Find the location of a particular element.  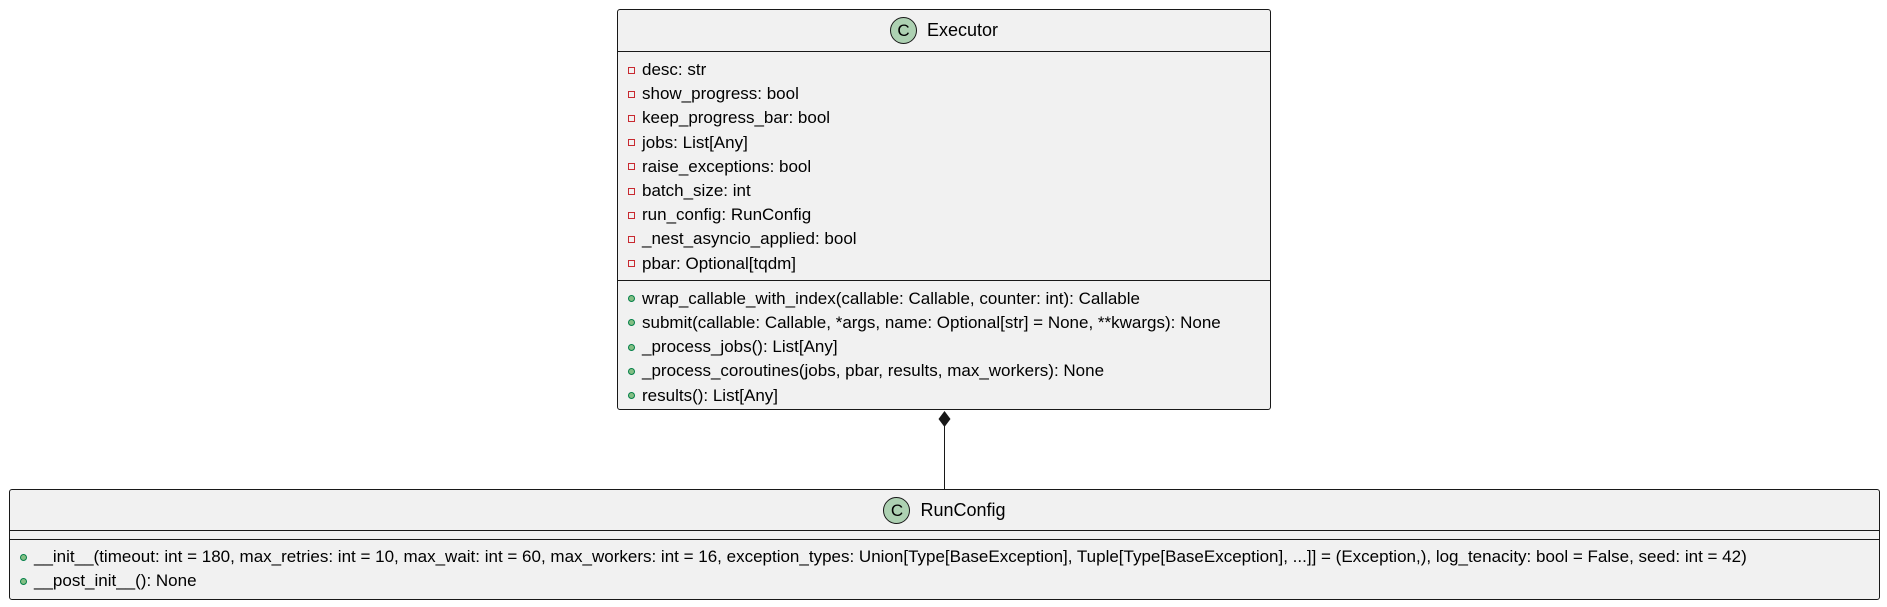

attribute: show_progress: bool is located at coordinates (944, 94).